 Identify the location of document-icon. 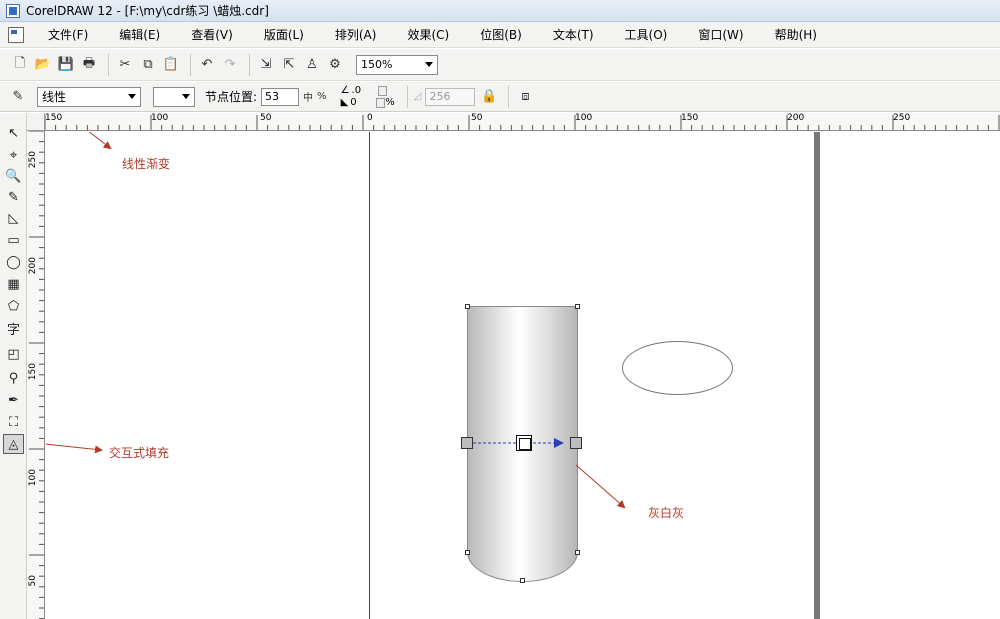
(16, 34).